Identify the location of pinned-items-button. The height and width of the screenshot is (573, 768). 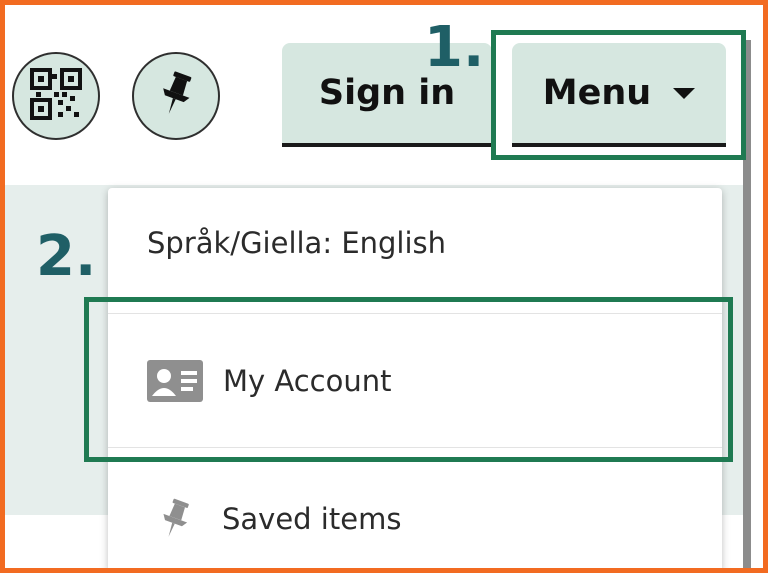
(176, 96).